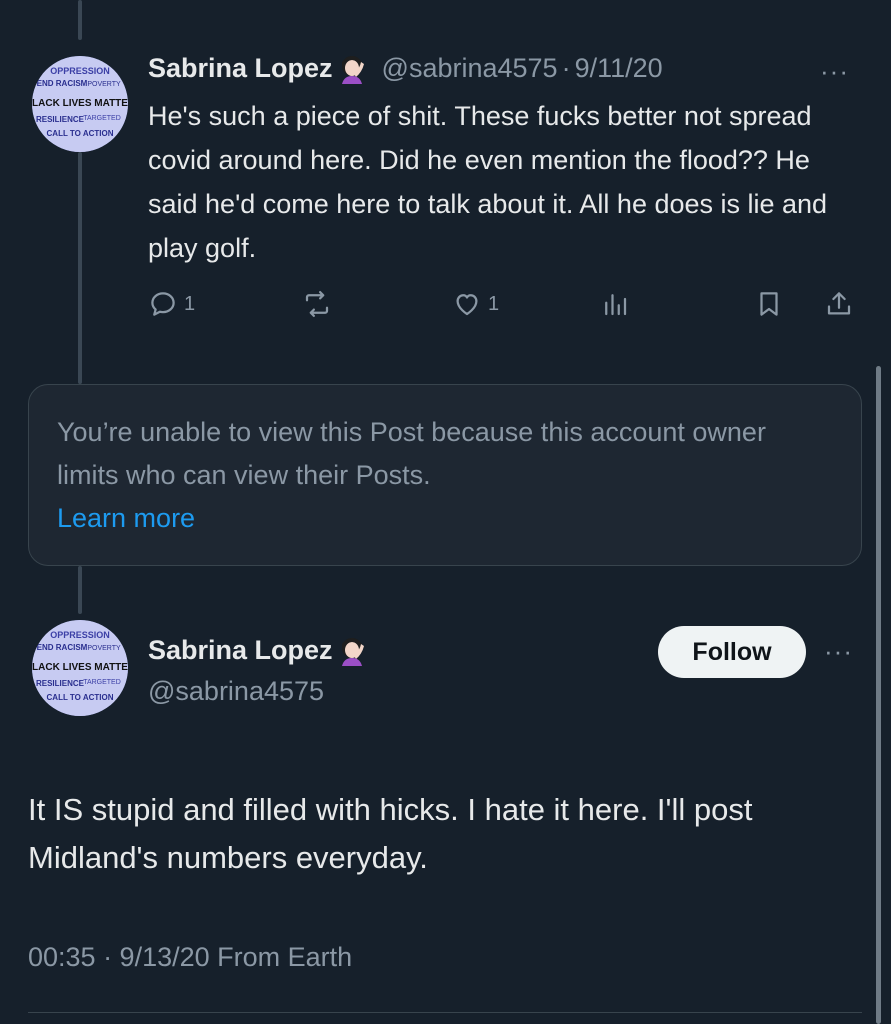  I want to click on share-icon, so click(839, 303).